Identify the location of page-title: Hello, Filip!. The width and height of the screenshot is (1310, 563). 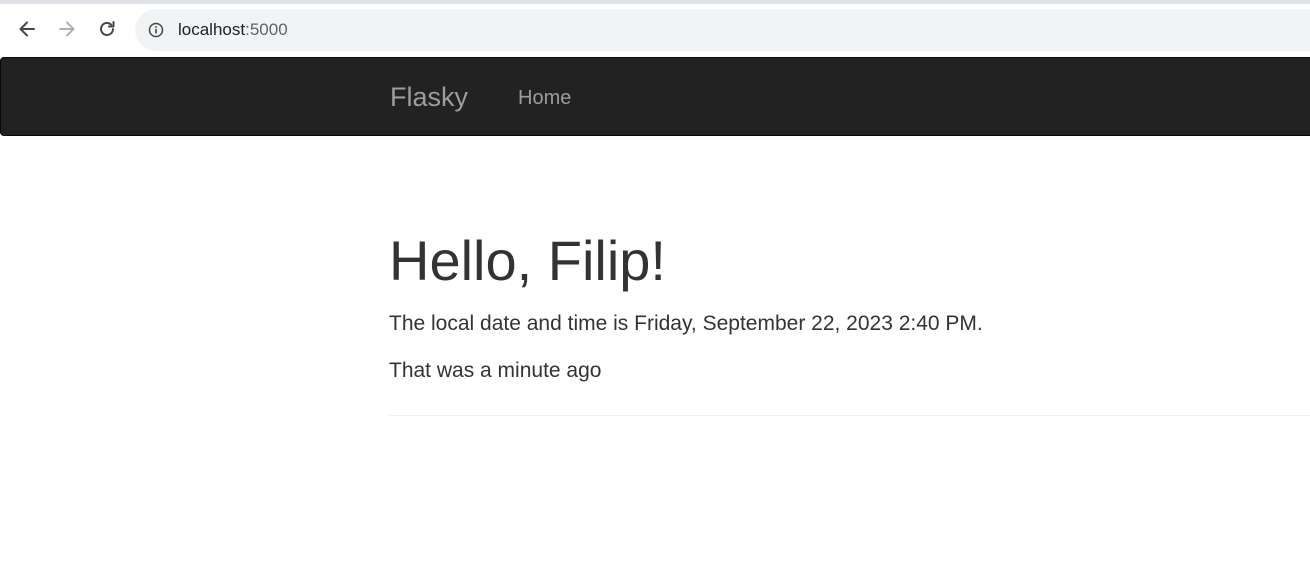
(527, 260).